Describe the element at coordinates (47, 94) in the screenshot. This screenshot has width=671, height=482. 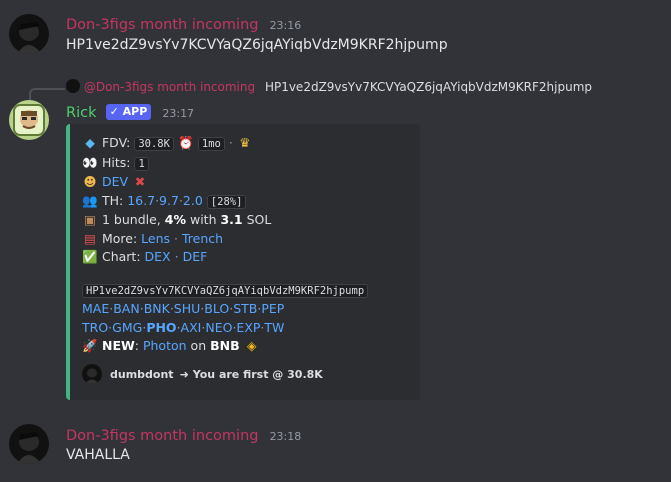
I see `reply-spine` at that location.